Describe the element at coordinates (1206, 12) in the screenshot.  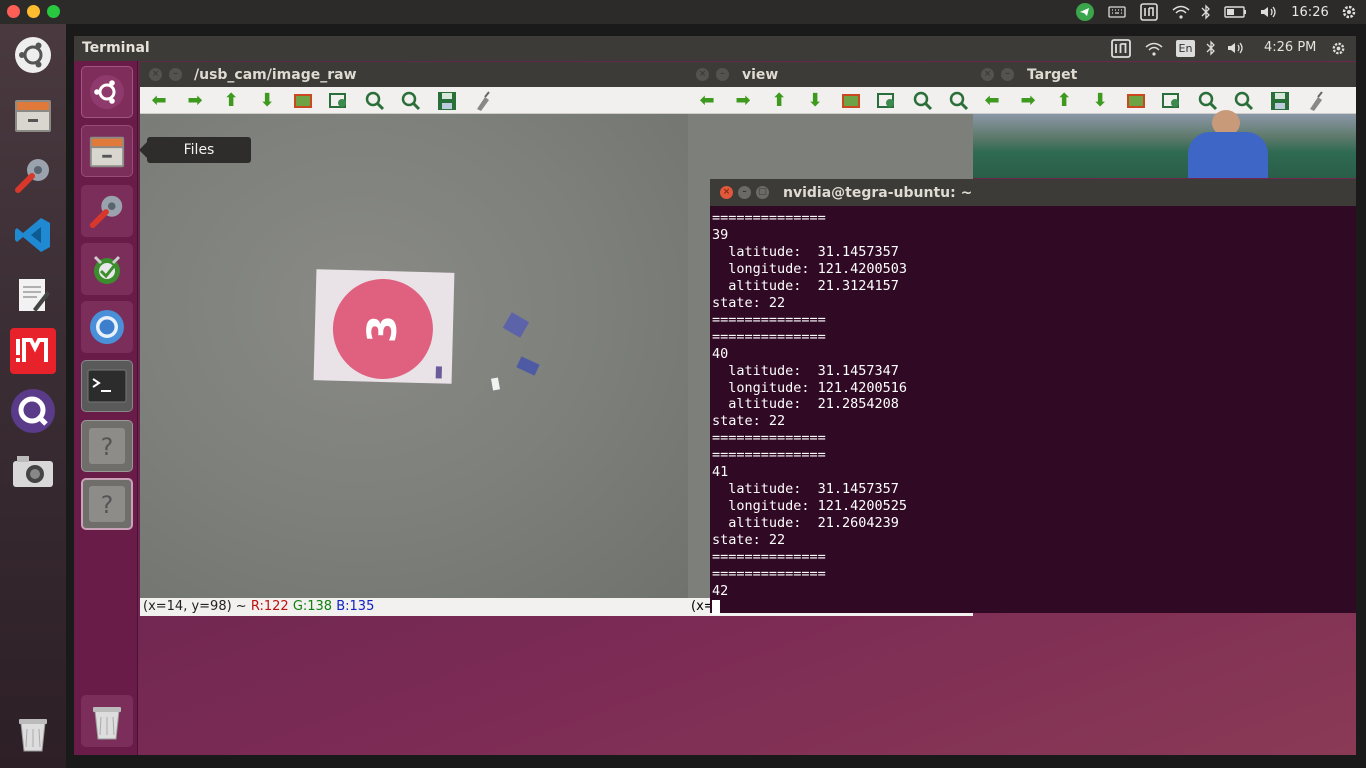
I see `bluetooth-icon` at that location.